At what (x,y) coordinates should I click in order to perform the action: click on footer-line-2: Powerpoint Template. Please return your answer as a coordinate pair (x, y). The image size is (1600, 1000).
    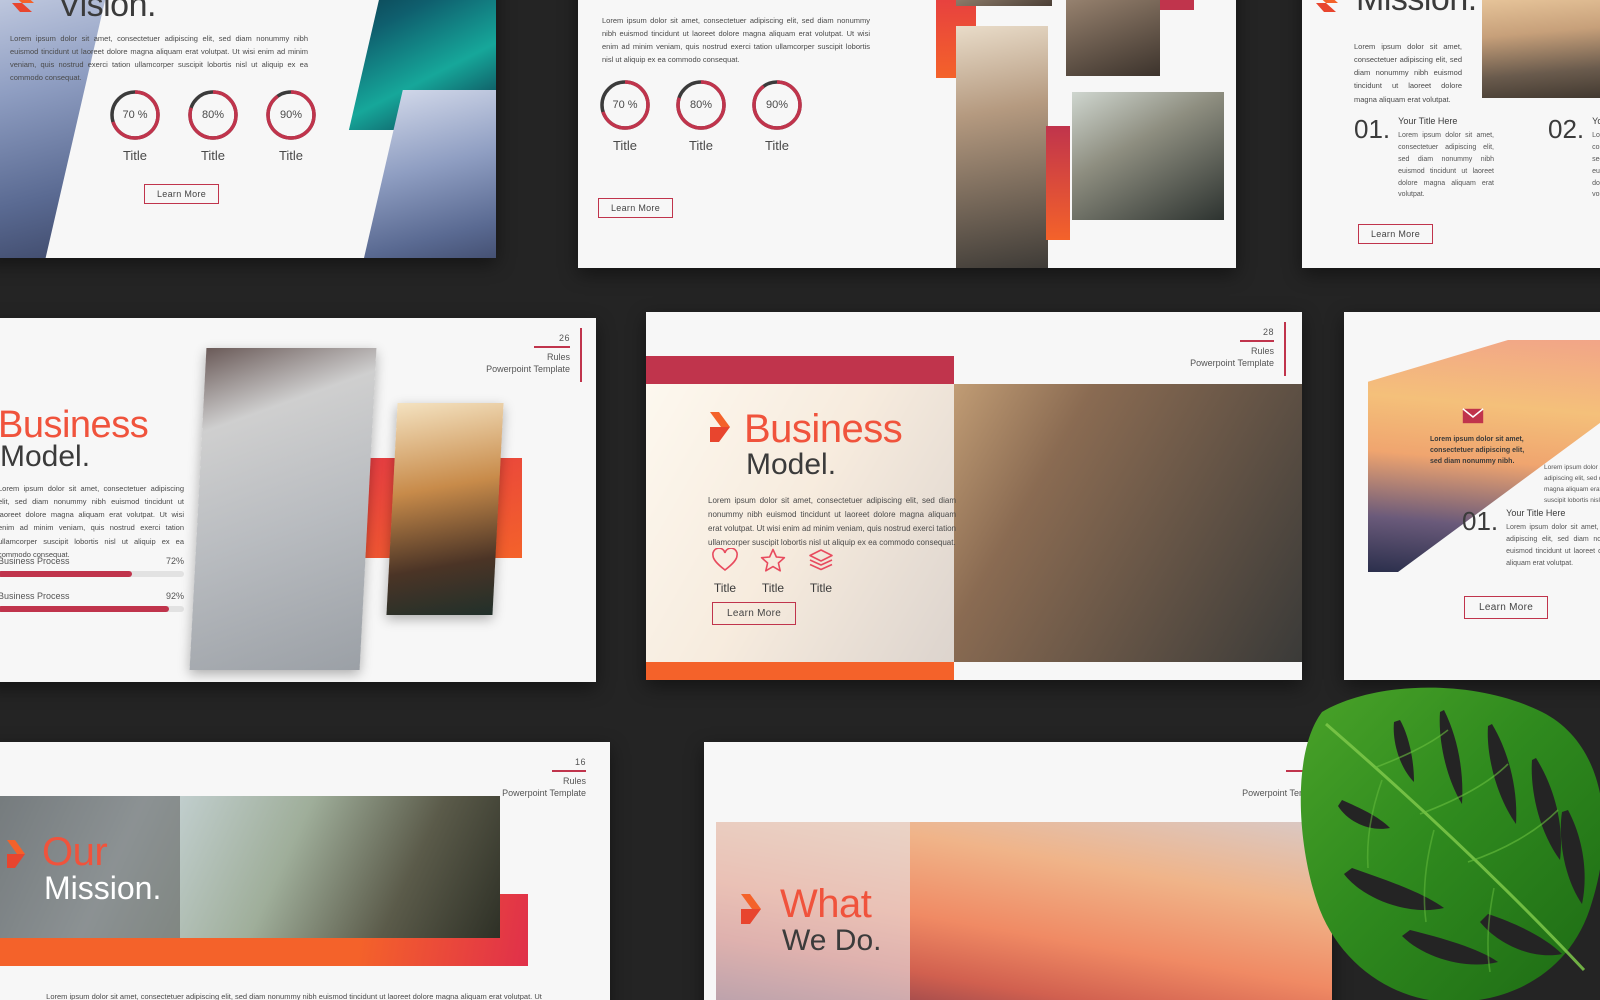
    Looking at the image, I should click on (1284, 793).